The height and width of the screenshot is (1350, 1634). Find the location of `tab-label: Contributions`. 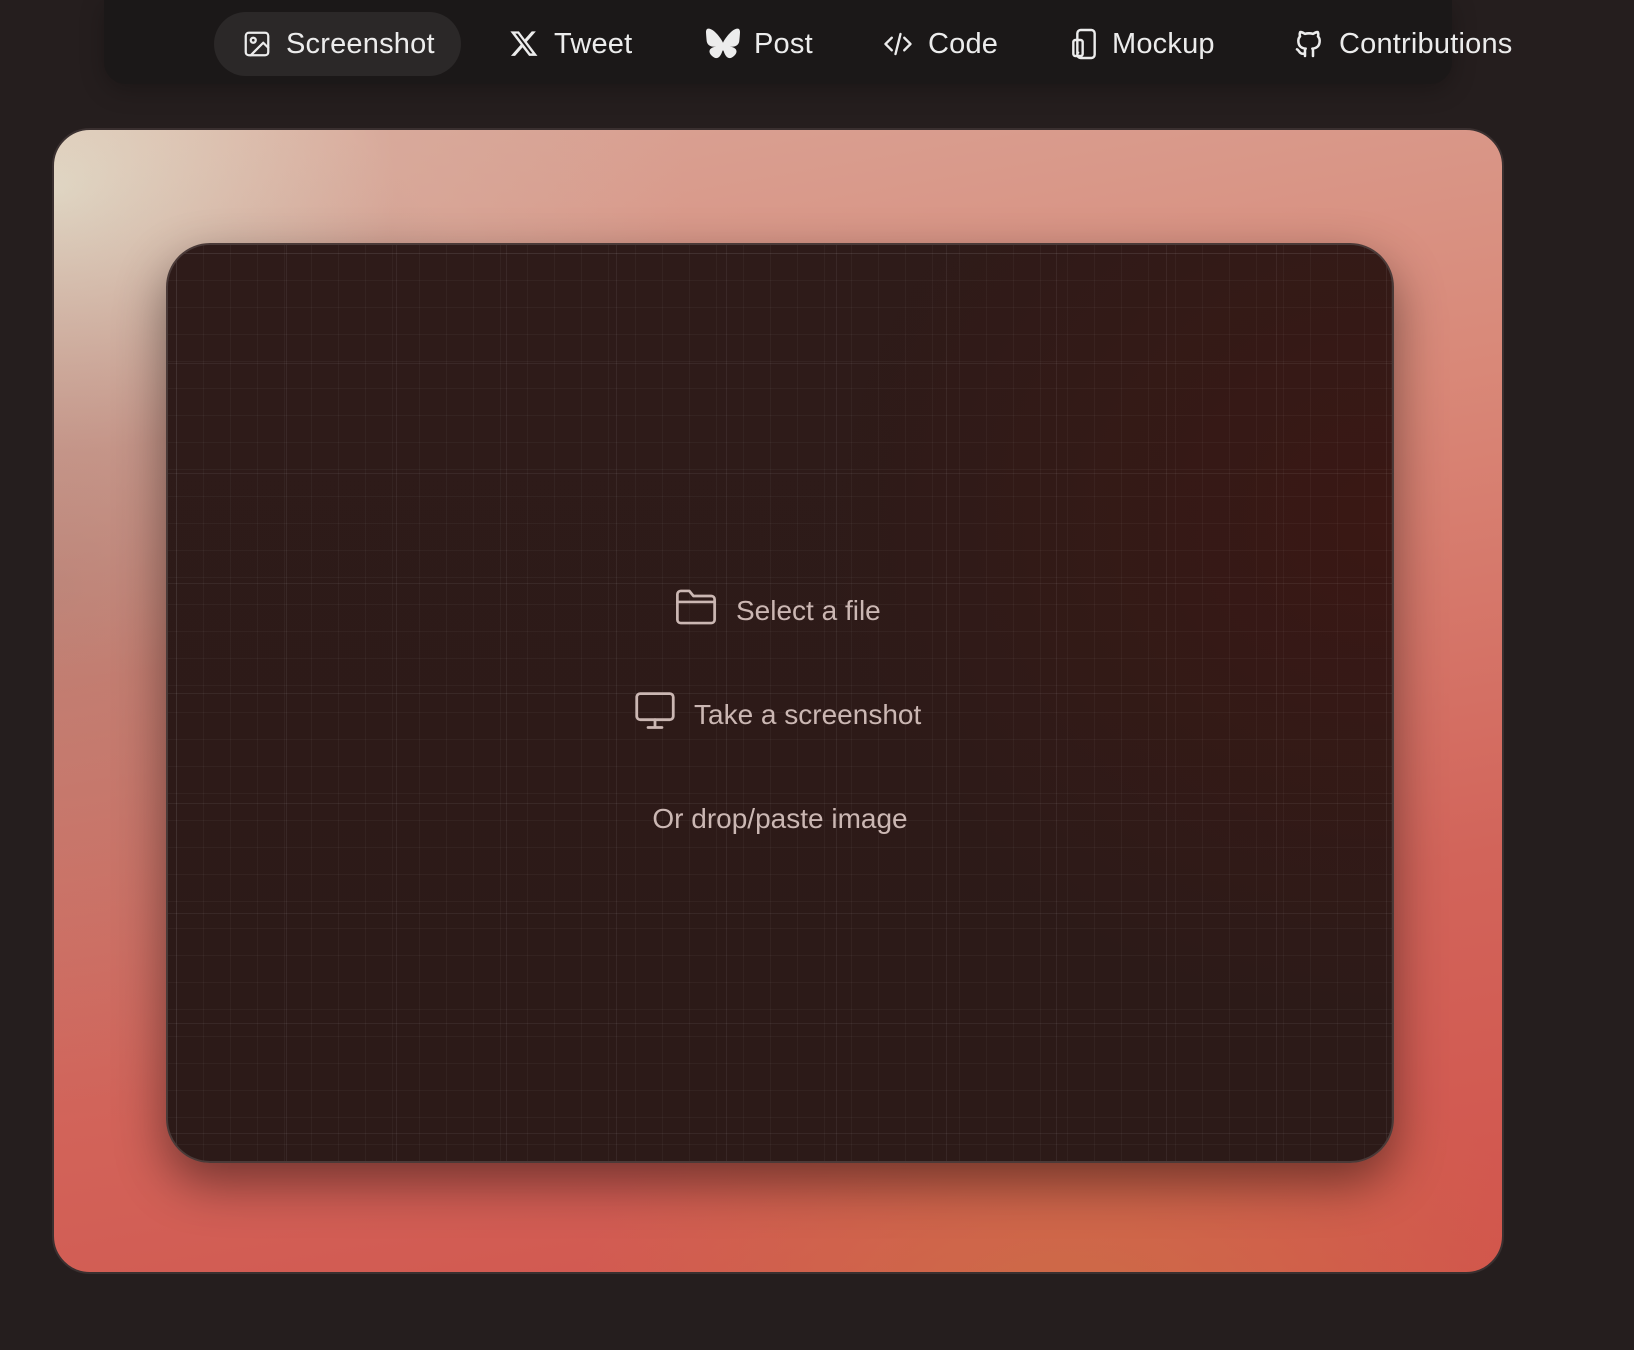

tab-label: Contributions is located at coordinates (1426, 43).